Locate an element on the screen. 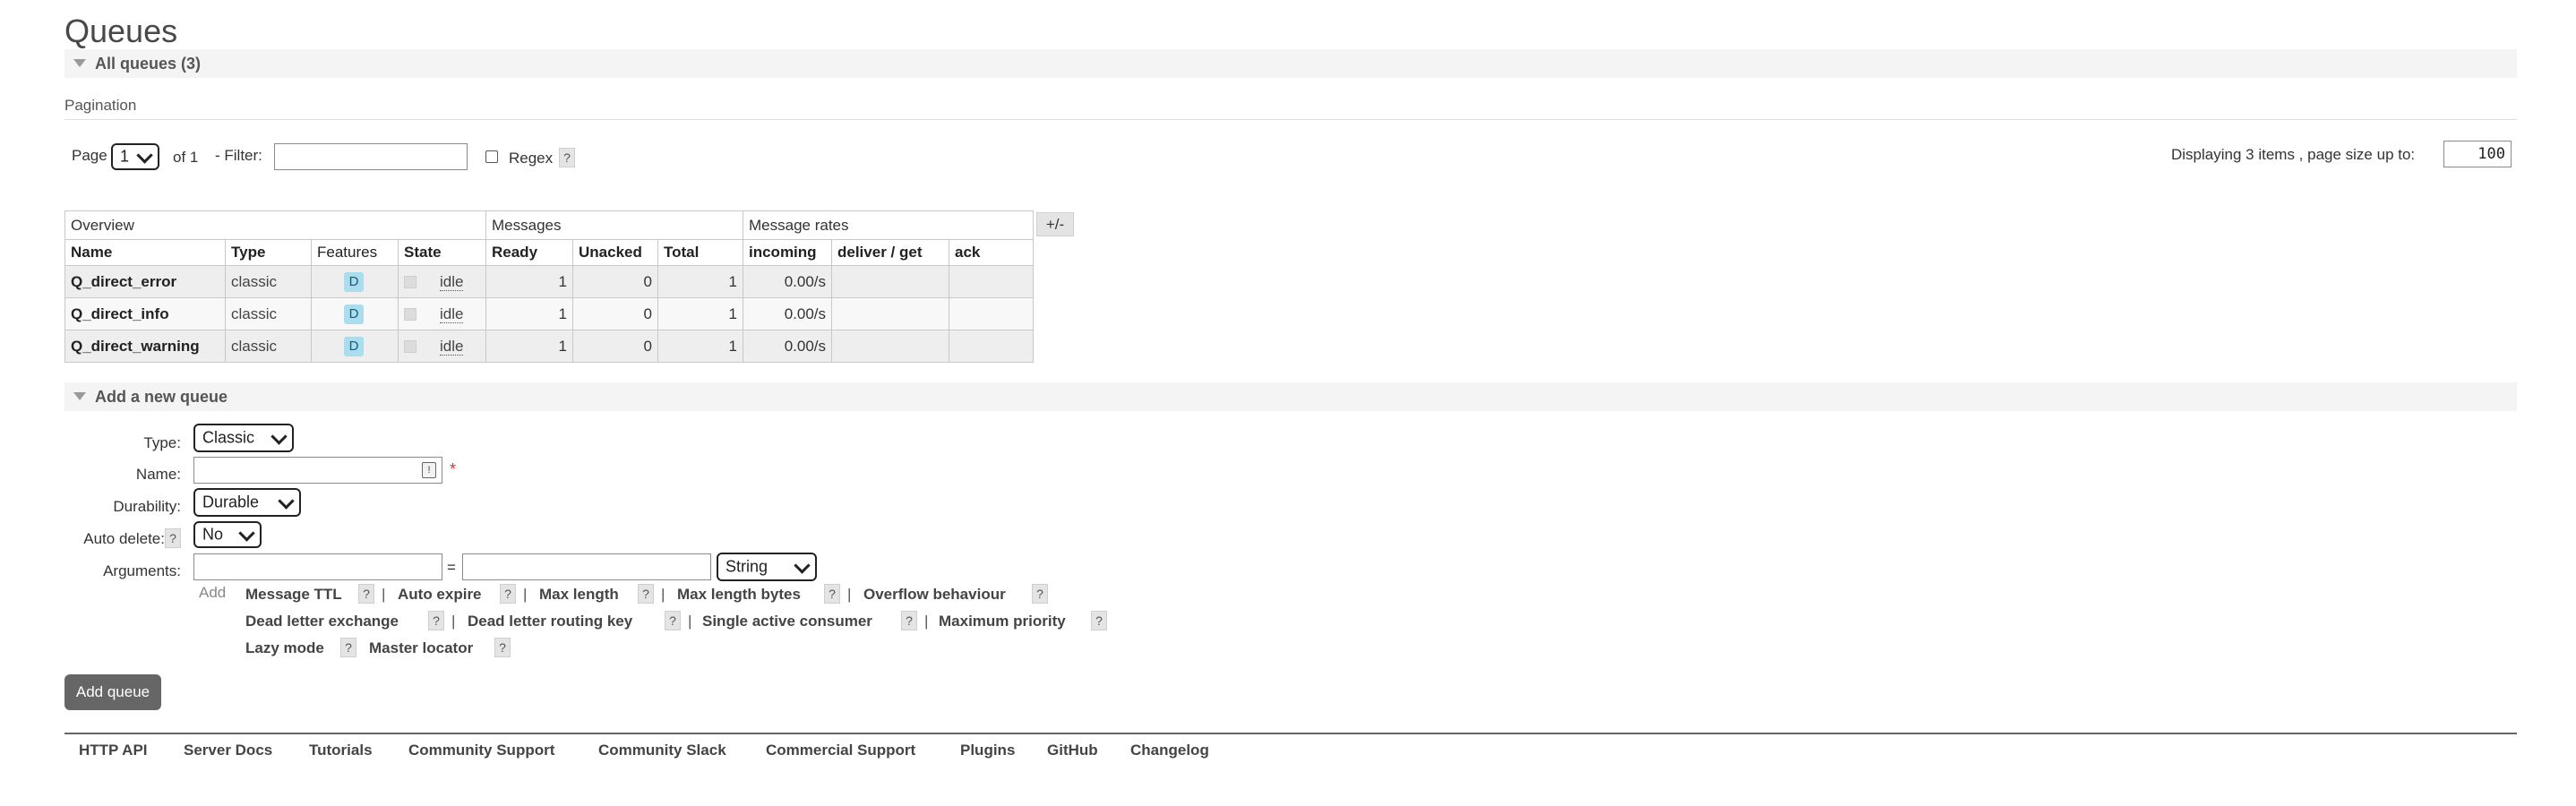 This screenshot has width=2576, height=806. add-queue-toggle: Add a new queue is located at coordinates (1290, 397).